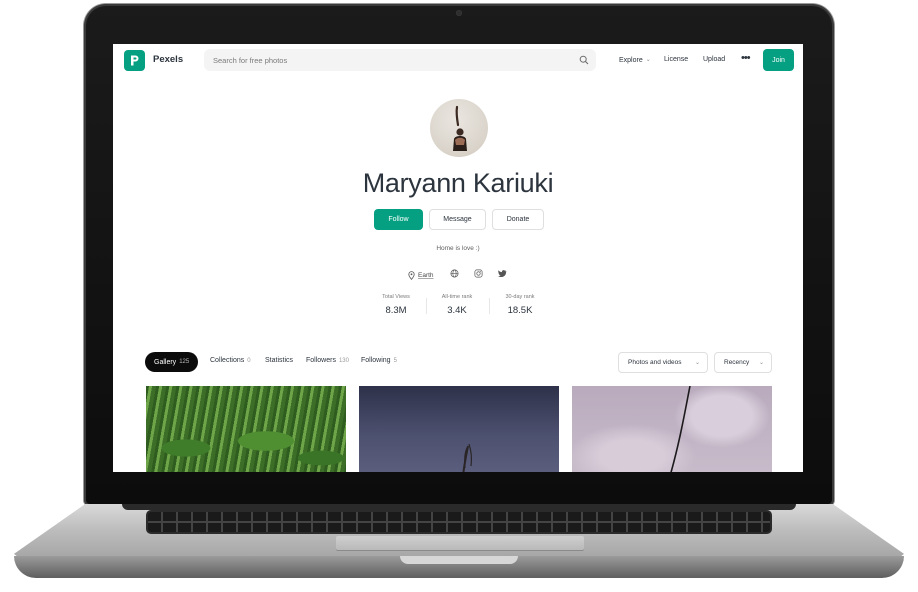 The height and width of the screenshot is (592, 918). I want to click on location-pin-icon, so click(411, 275).